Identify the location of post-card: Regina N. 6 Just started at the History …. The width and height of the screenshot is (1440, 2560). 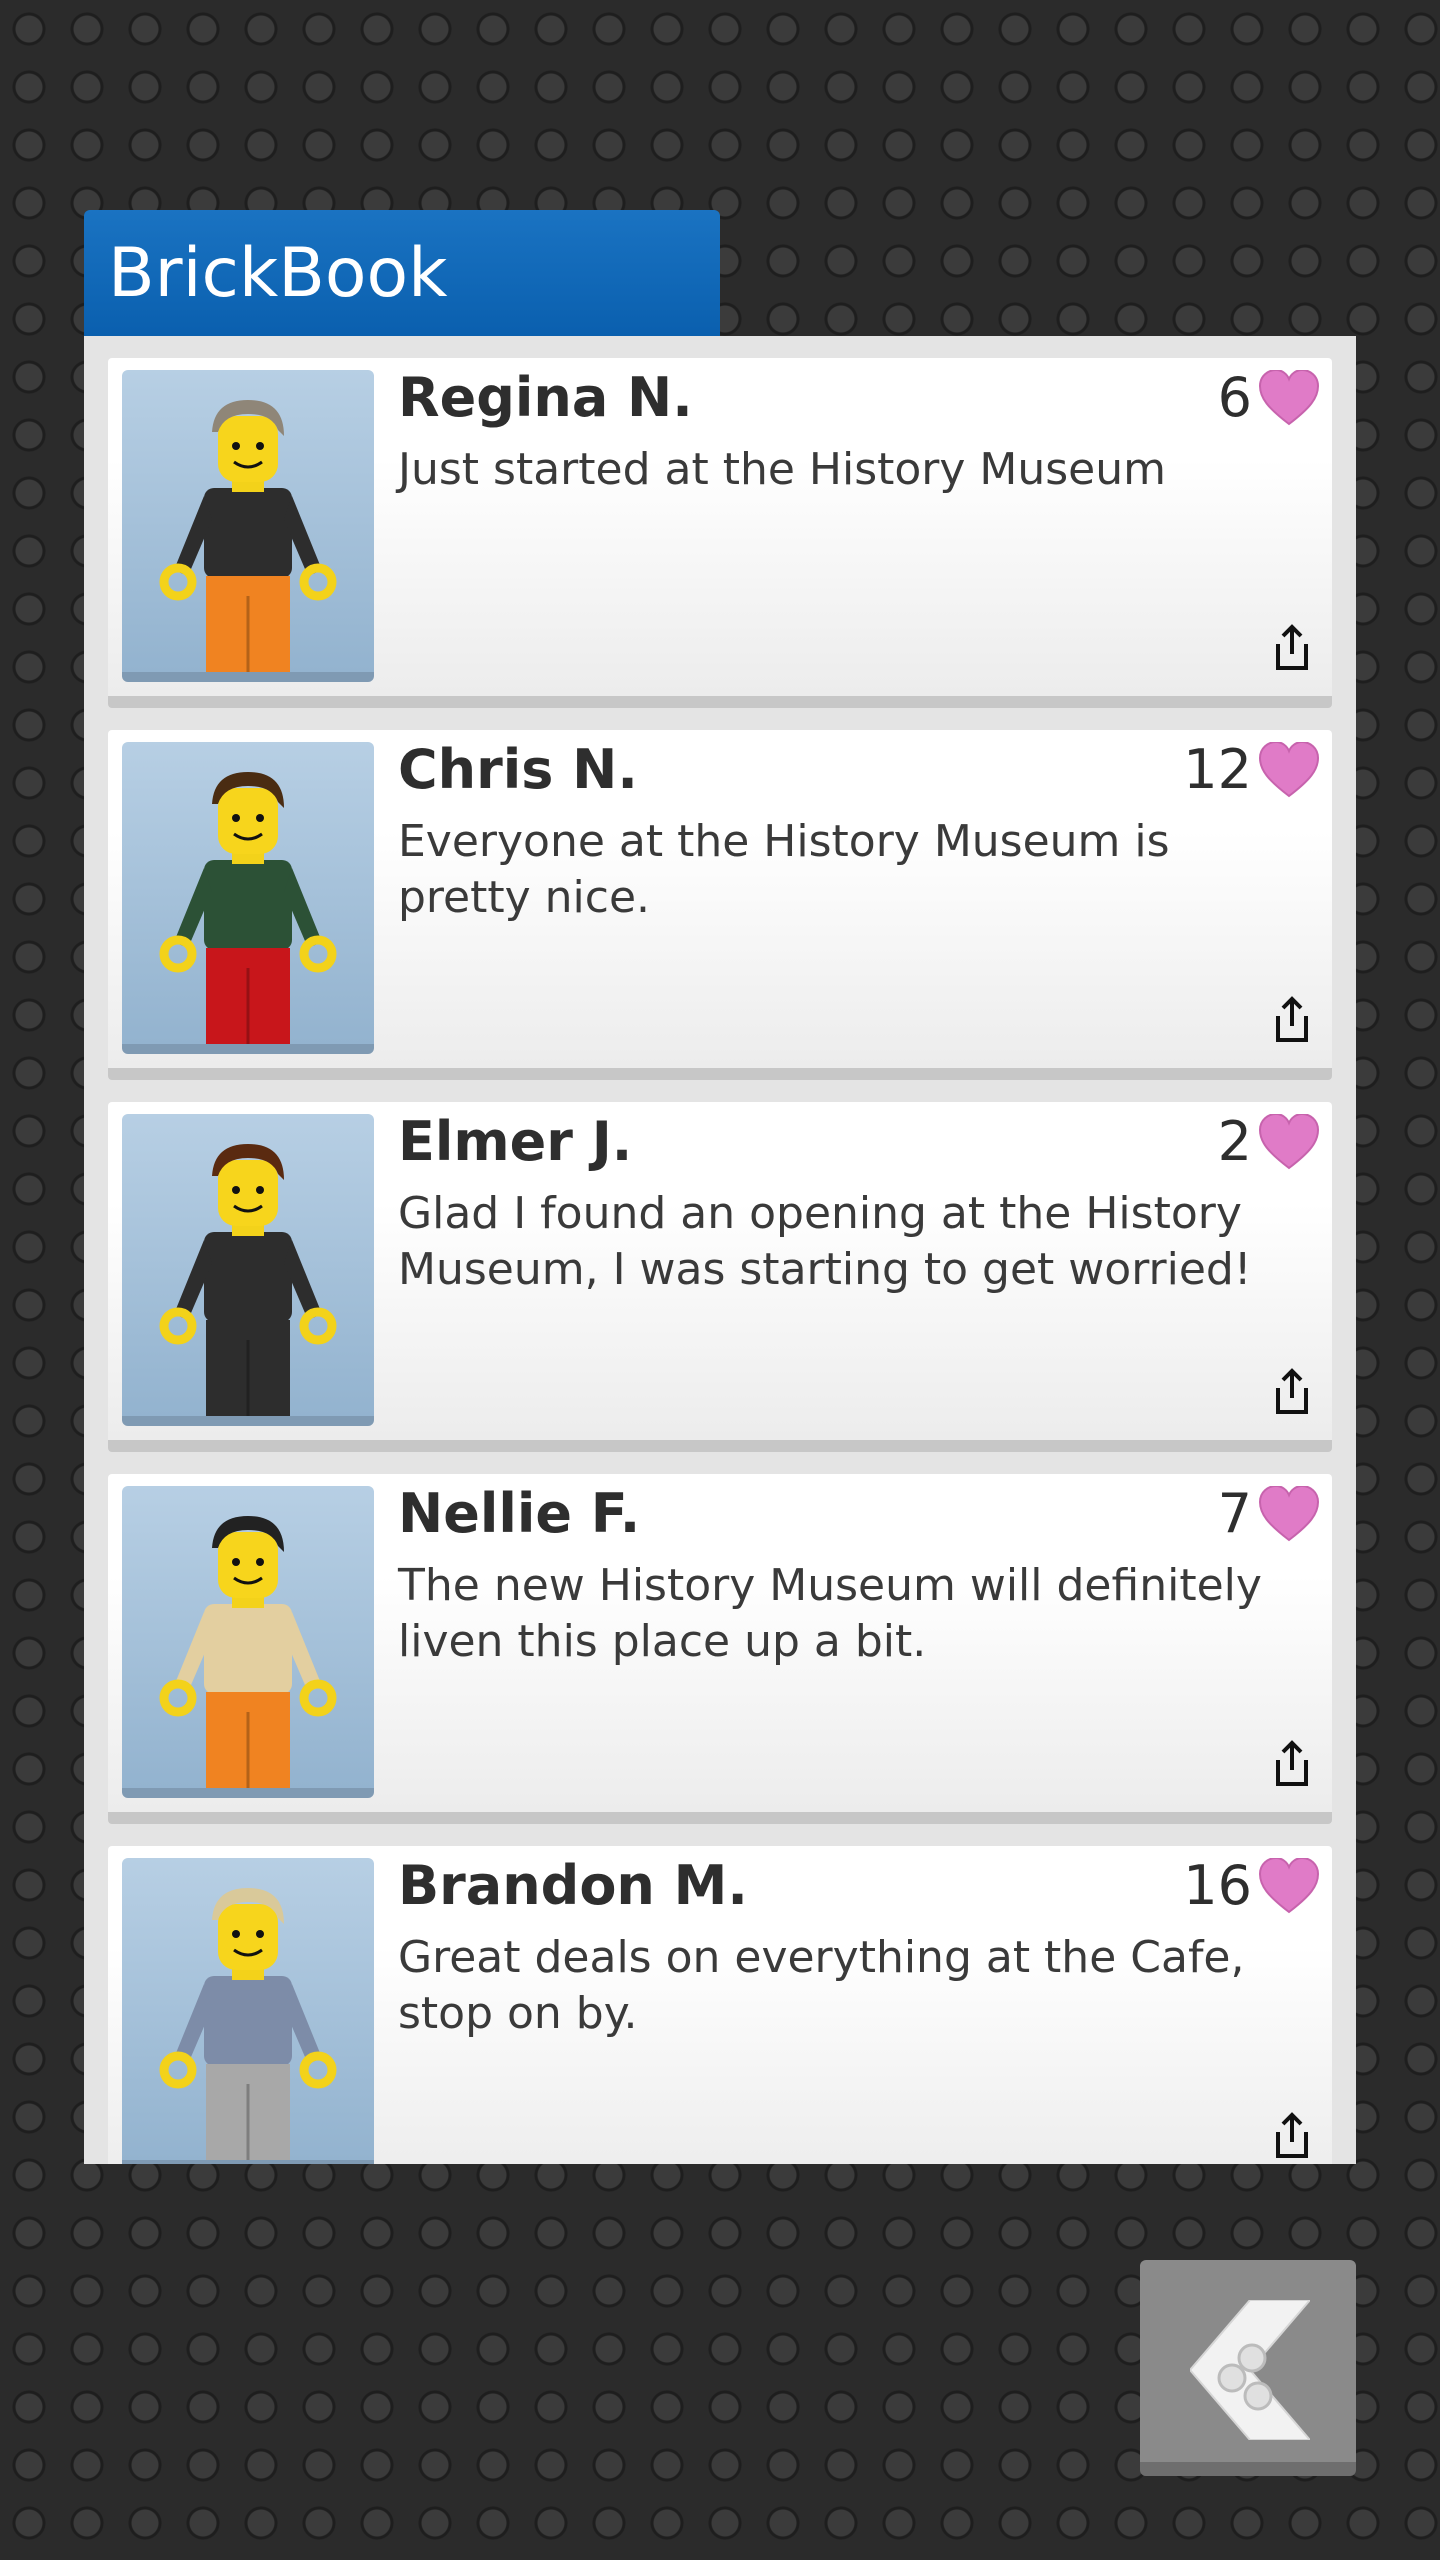
(720, 533).